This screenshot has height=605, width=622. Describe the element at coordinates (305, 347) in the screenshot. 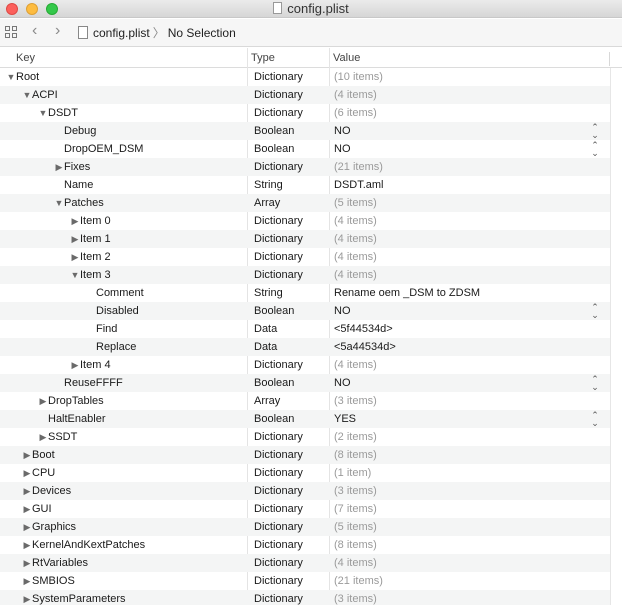

I see `outline-row: Replace Data <5a44534d>` at that location.